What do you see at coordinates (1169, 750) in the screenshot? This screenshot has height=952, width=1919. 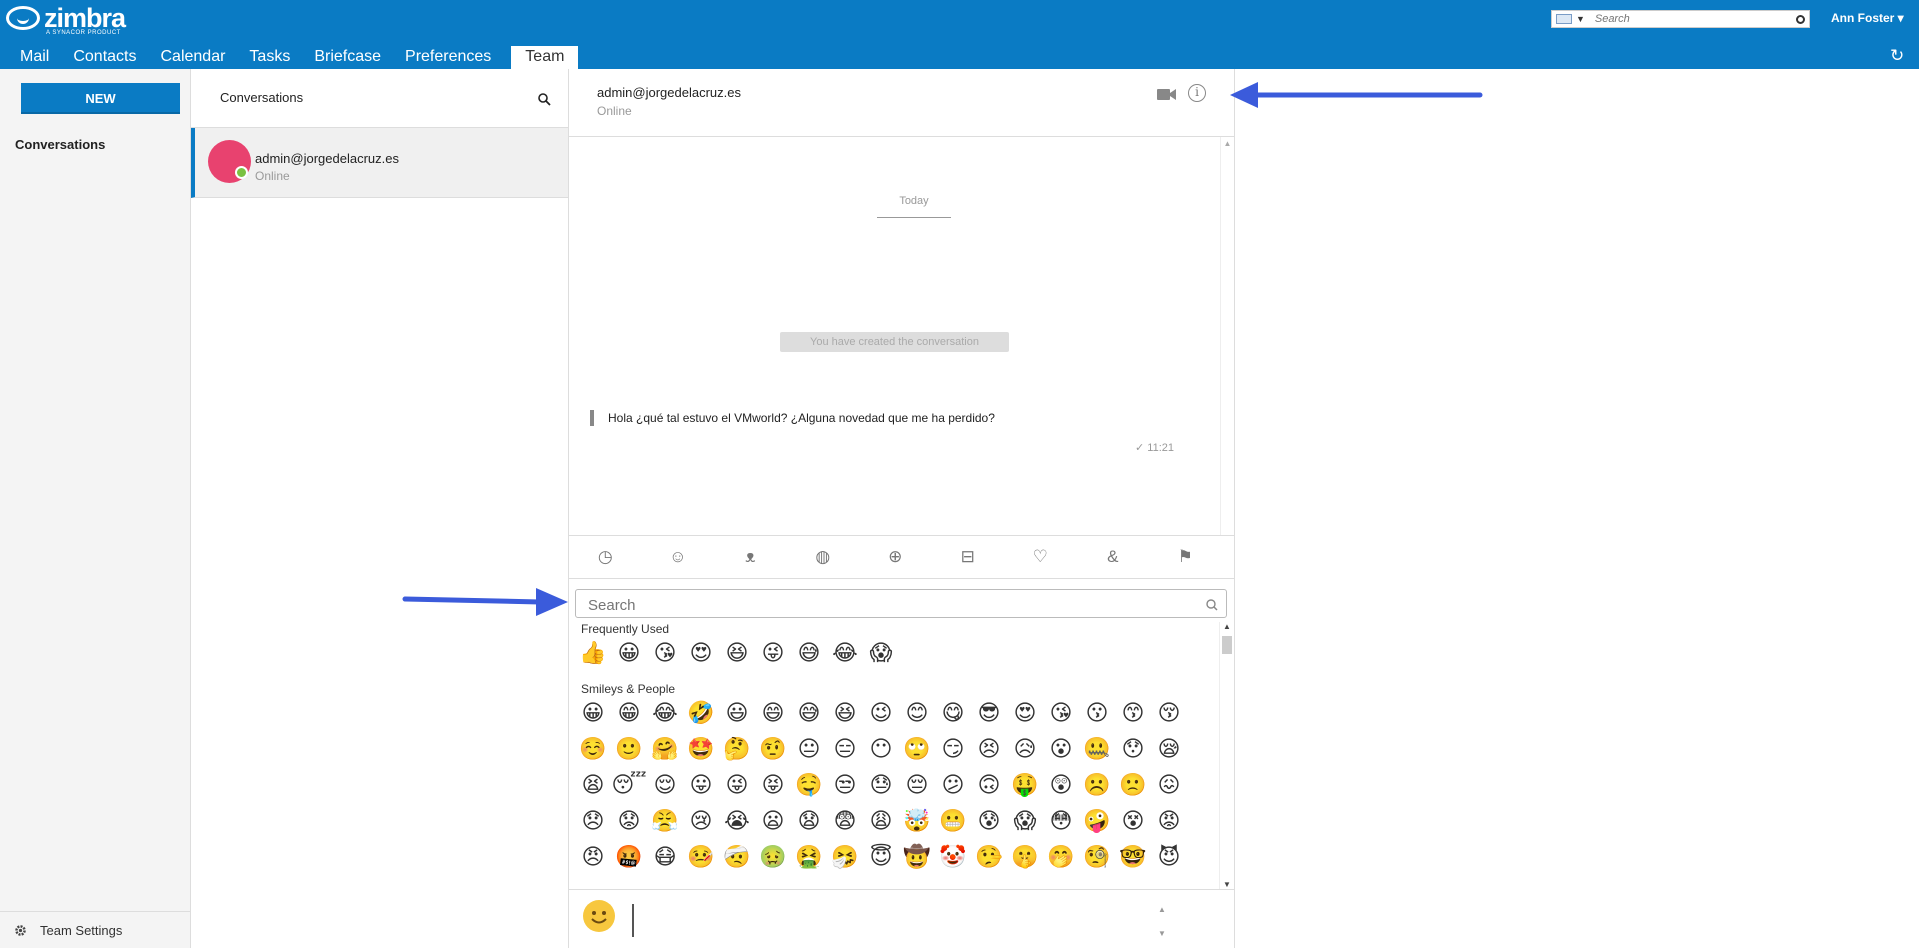 I see `emoji-button: 😪` at bounding box center [1169, 750].